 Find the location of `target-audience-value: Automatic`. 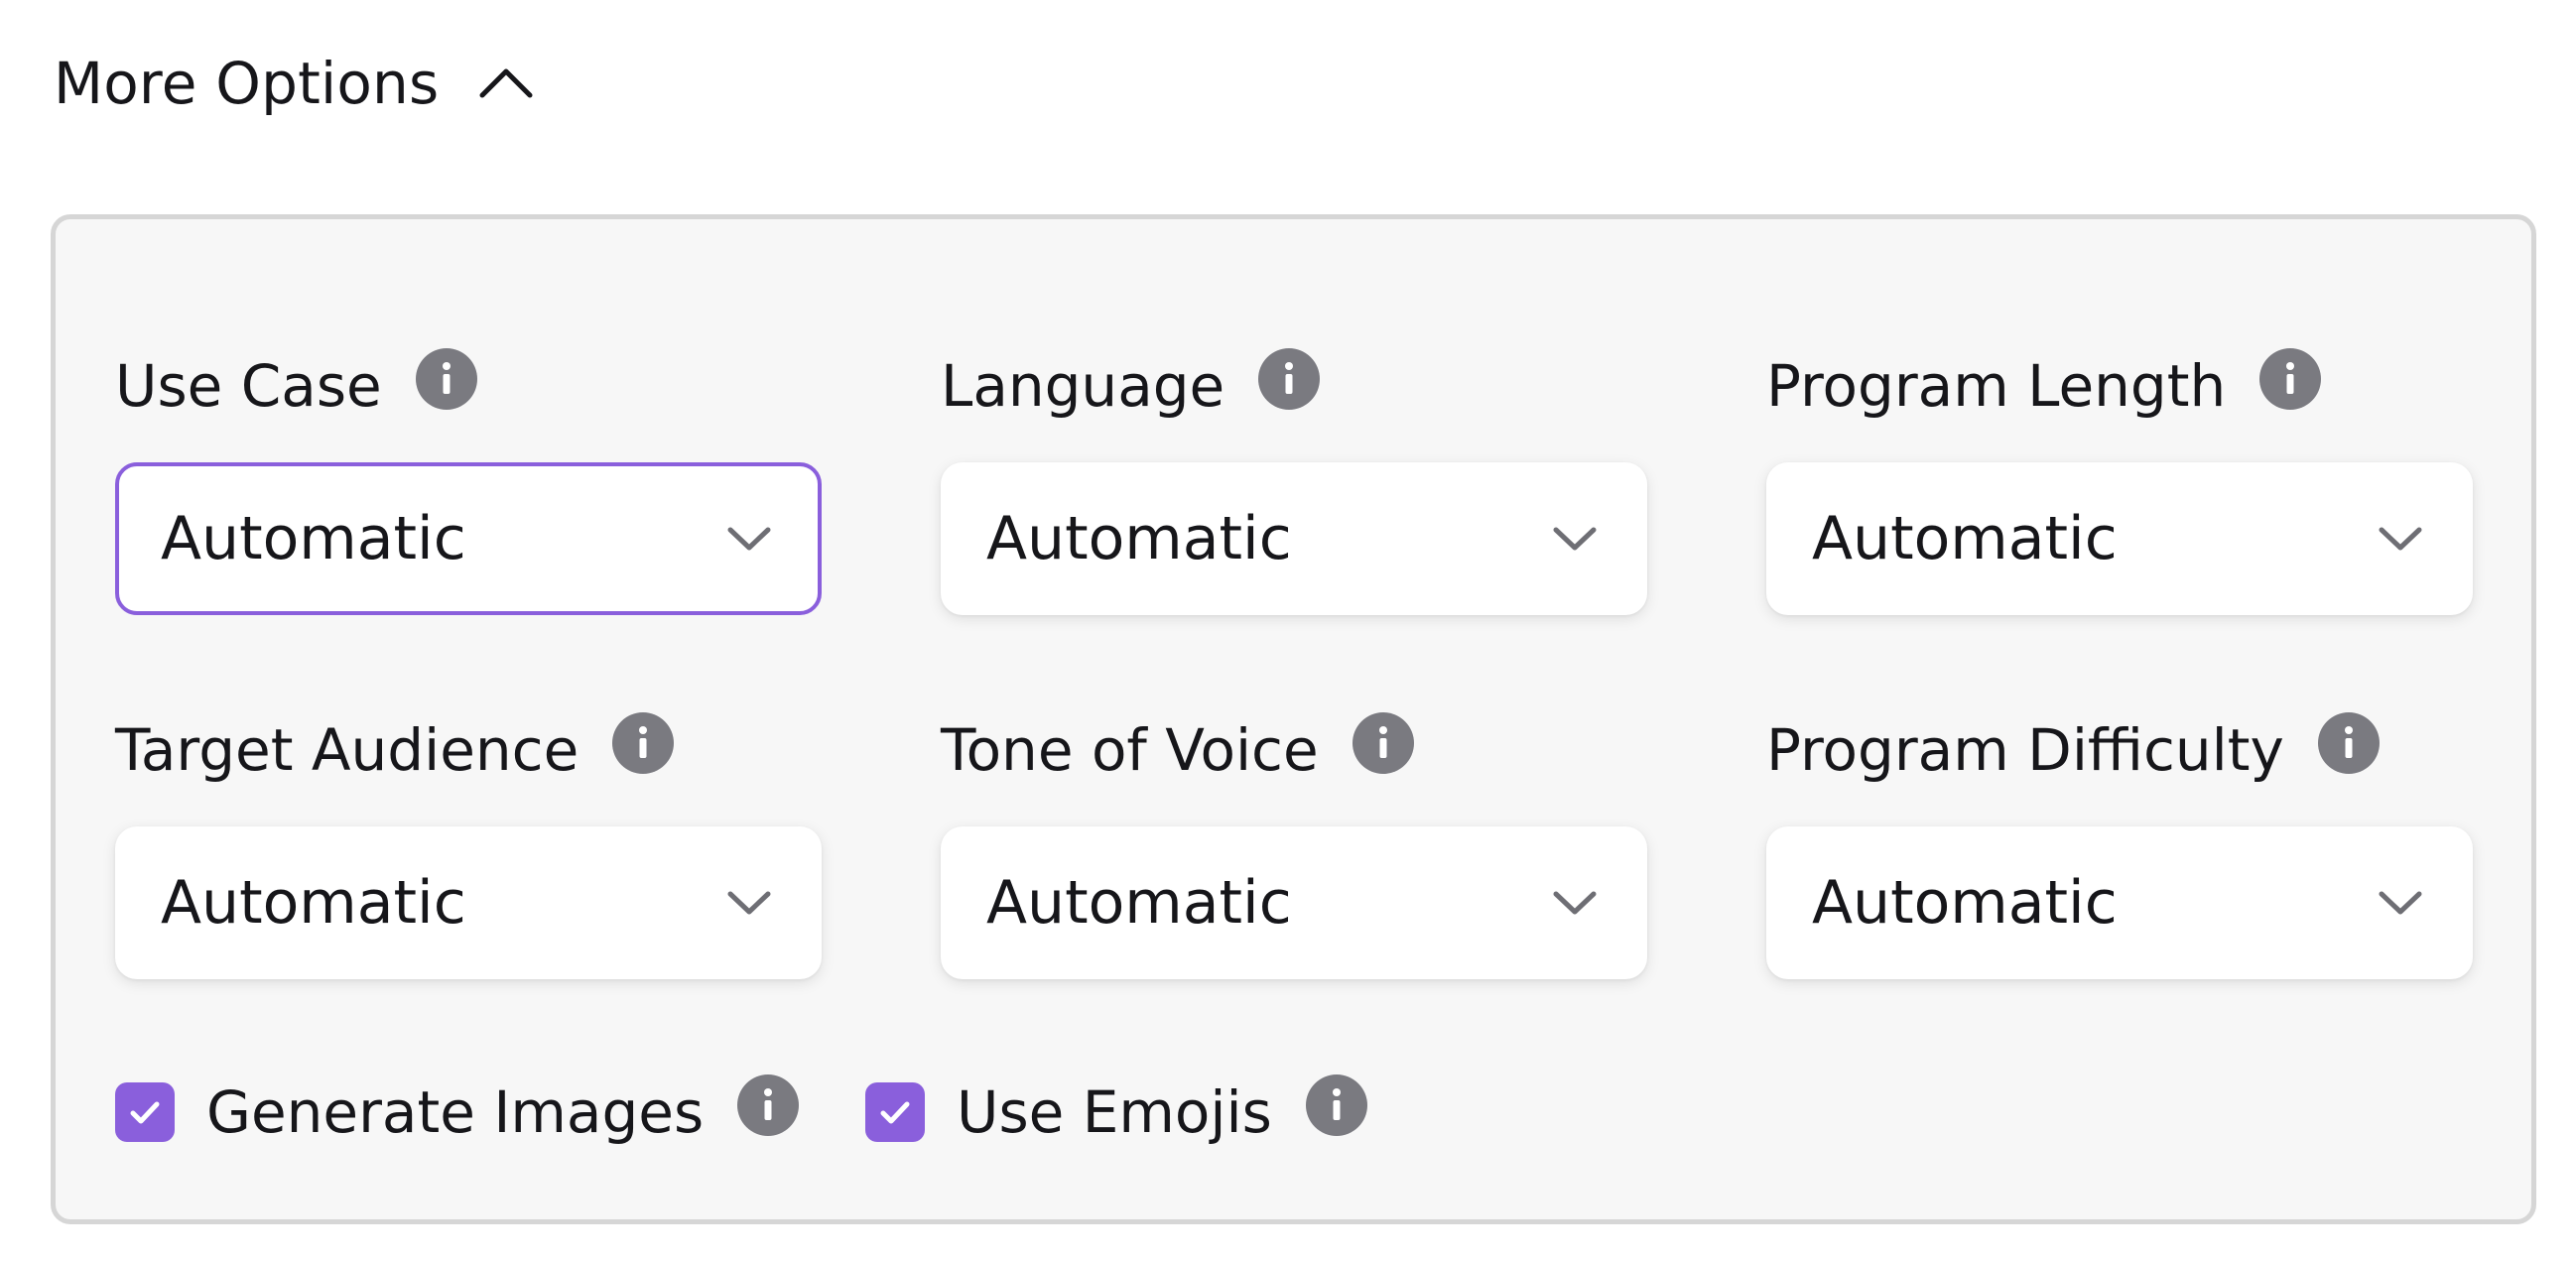

target-audience-value: Automatic is located at coordinates (313, 903).